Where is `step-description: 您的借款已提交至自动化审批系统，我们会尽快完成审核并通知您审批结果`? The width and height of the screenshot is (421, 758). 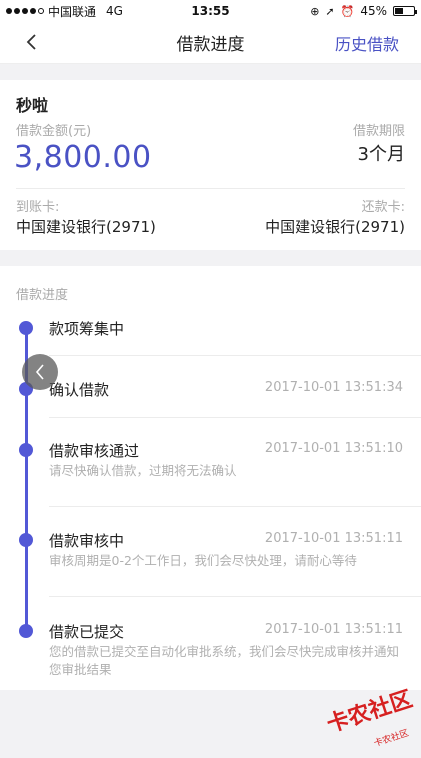 step-description: 您的借款已提交至自动化审批系统，我们会尽快完成审核并通知您审批结果 is located at coordinates (224, 660).